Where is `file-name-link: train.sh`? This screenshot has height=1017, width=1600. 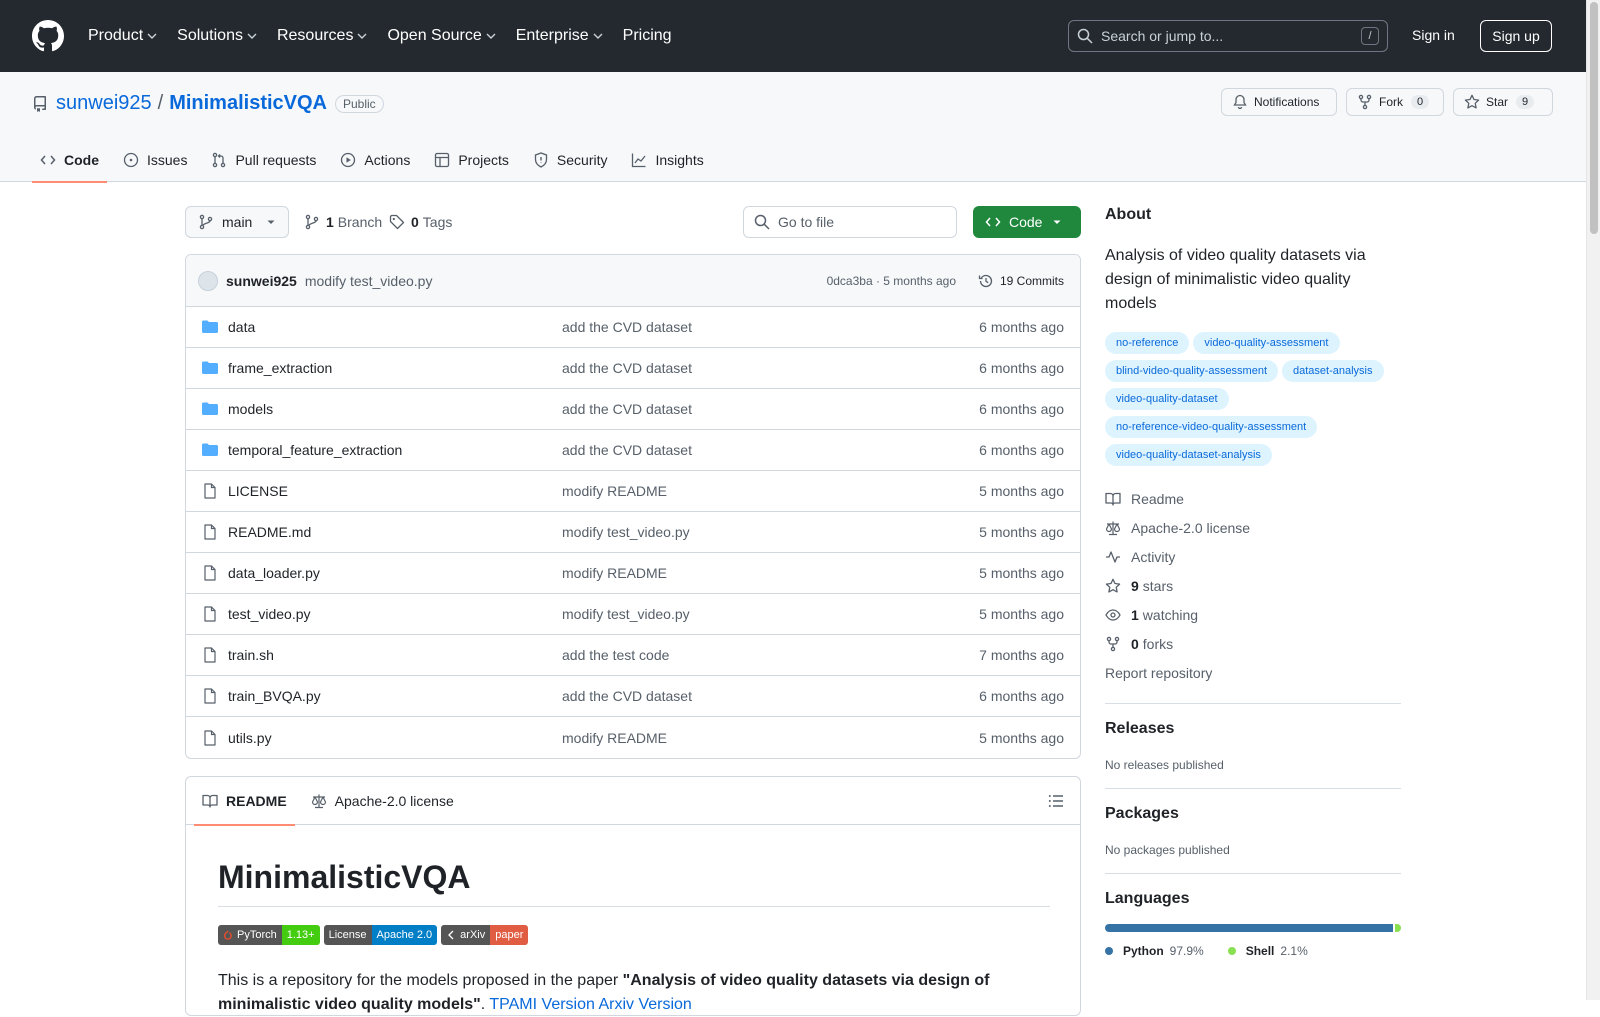 file-name-link: train.sh is located at coordinates (395, 655).